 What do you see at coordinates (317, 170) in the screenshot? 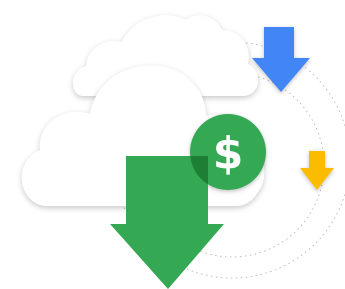
I see `yellow-download-arrow-icon` at bounding box center [317, 170].